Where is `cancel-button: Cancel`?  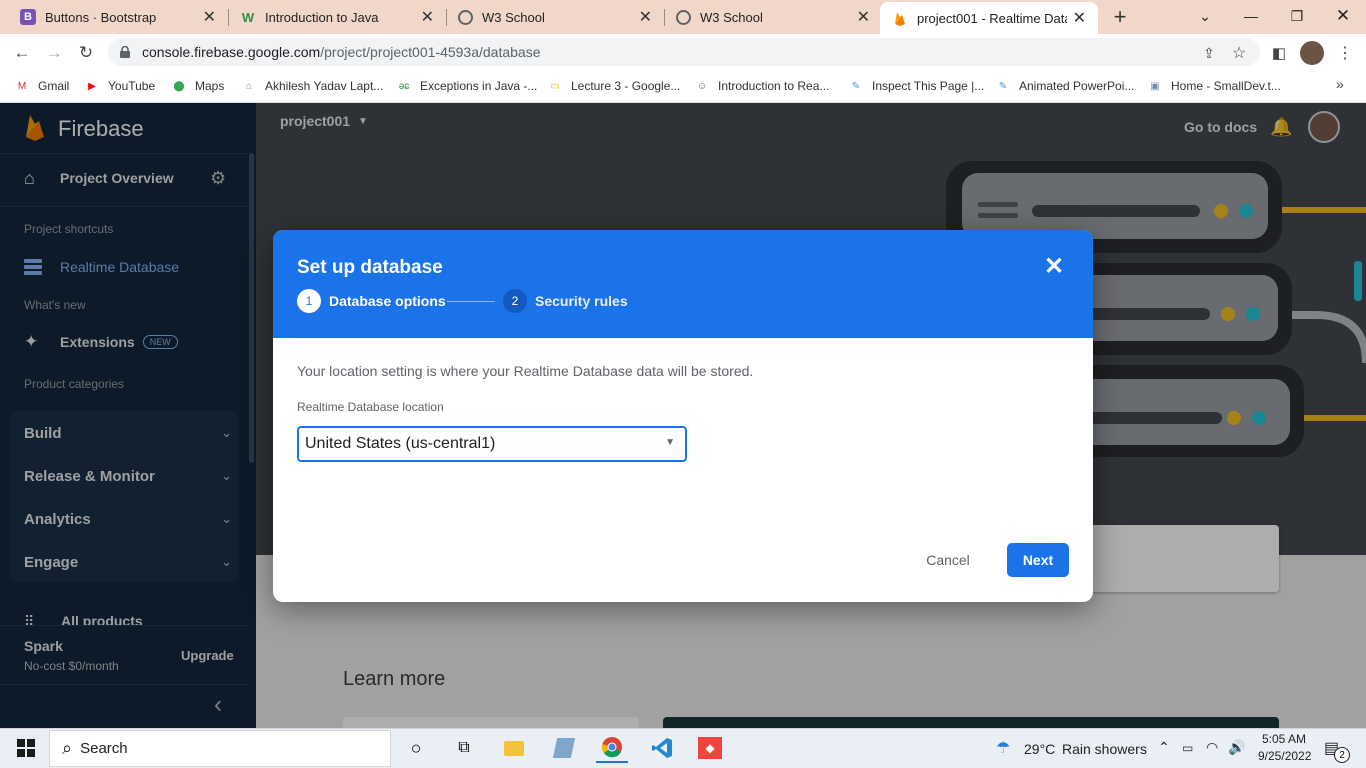 cancel-button: Cancel is located at coordinates (948, 560).